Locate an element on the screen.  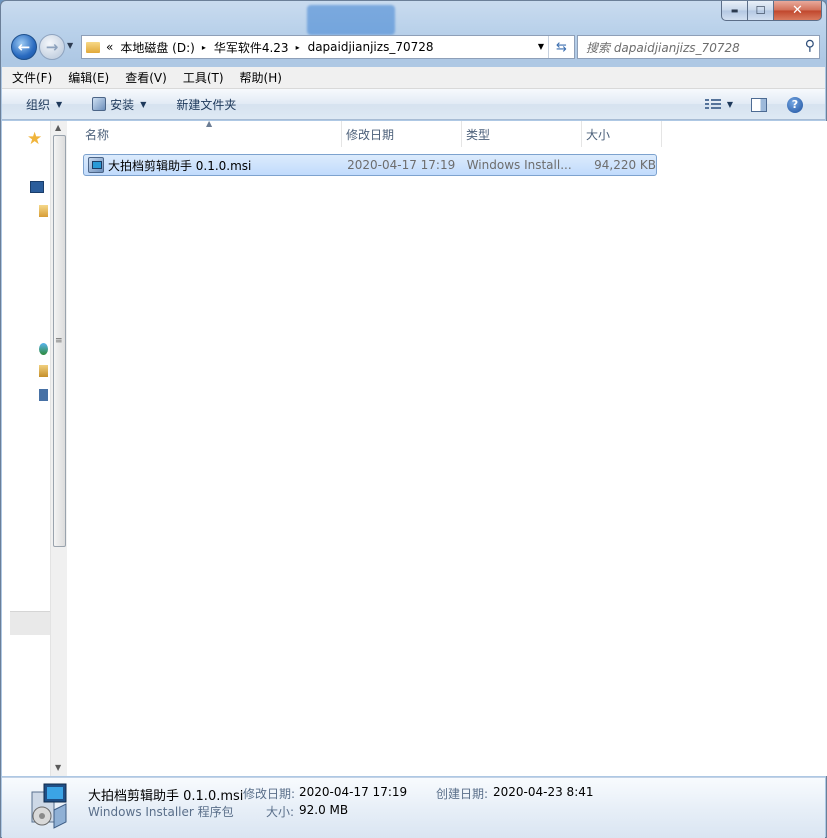
breadcrumb-folder: 华军软件4.23 is located at coordinates (251, 47).